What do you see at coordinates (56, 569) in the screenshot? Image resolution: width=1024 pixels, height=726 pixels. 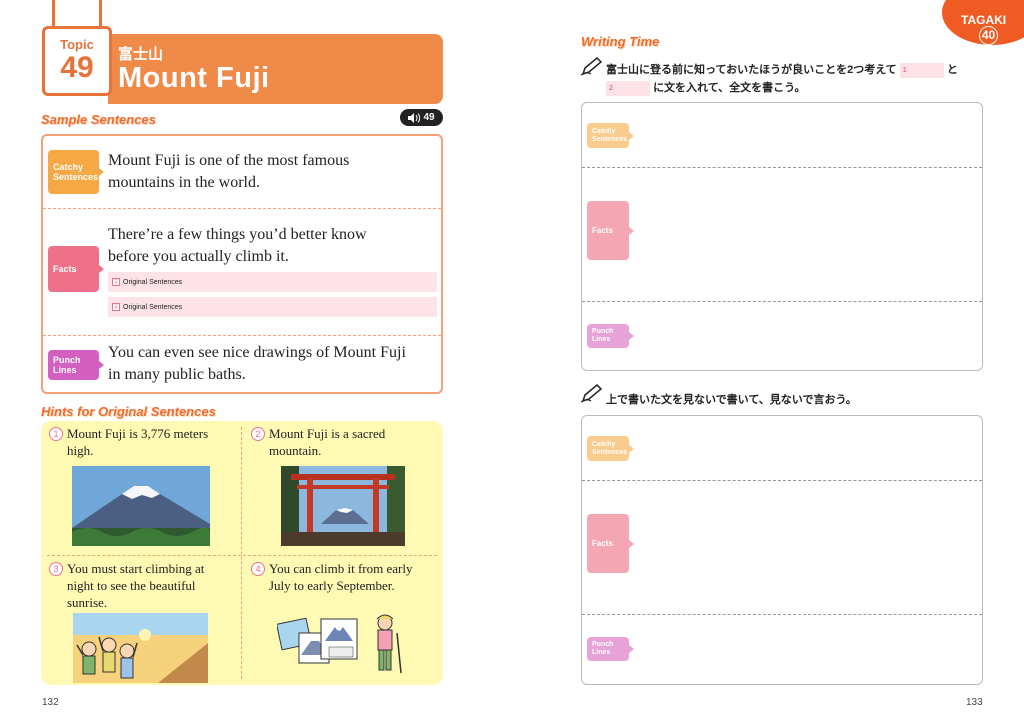 I see `hint-number: 3` at bounding box center [56, 569].